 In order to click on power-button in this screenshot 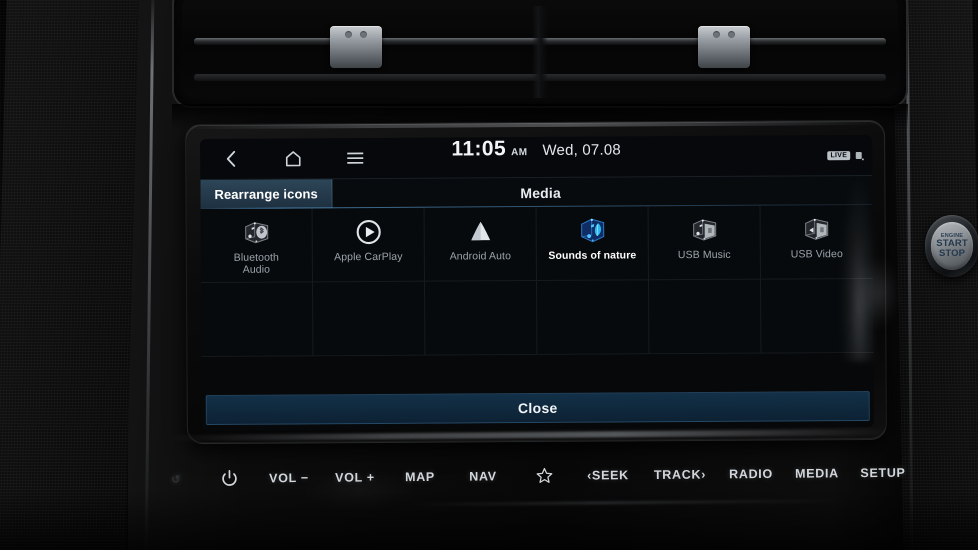, I will do `click(229, 478)`.